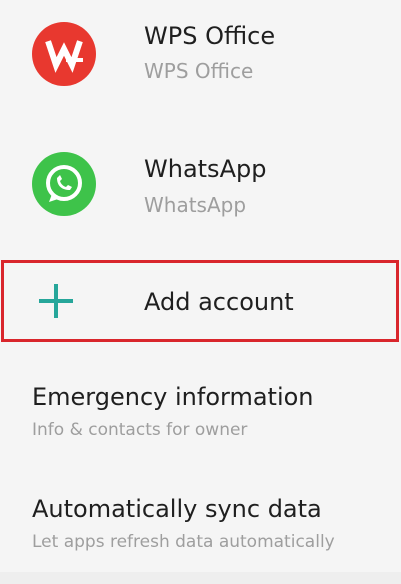  Describe the element at coordinates (200, 301) in the screenshot. I see `highlight-box` at that location.